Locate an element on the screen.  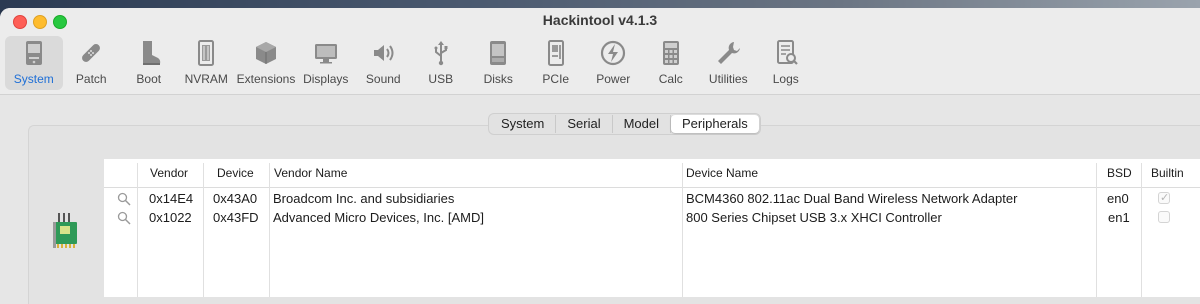
logs-icon is located at coordinates (786, 53).